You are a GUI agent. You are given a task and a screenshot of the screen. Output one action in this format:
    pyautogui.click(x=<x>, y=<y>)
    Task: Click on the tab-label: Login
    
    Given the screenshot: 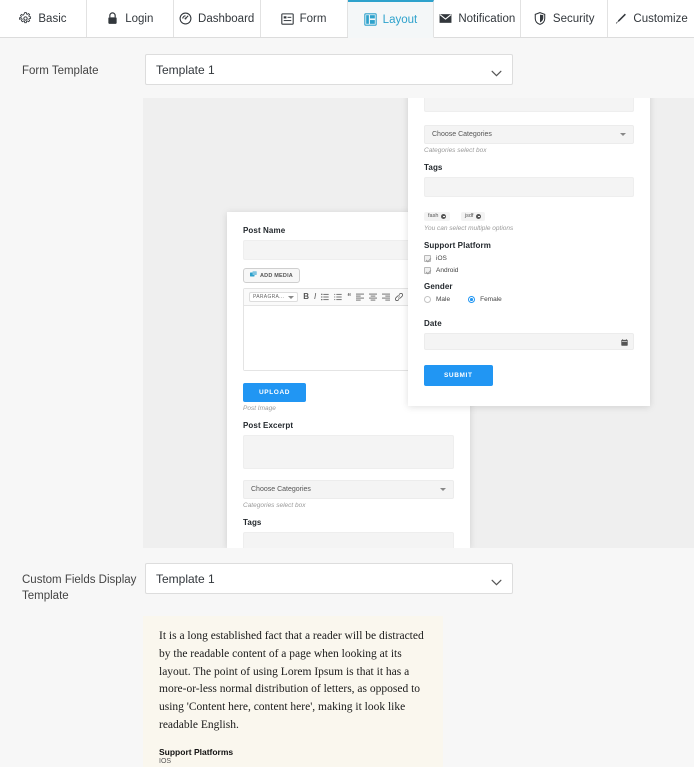 What is the action you would take?
    pyautogui.click(x=139, y=18)
    